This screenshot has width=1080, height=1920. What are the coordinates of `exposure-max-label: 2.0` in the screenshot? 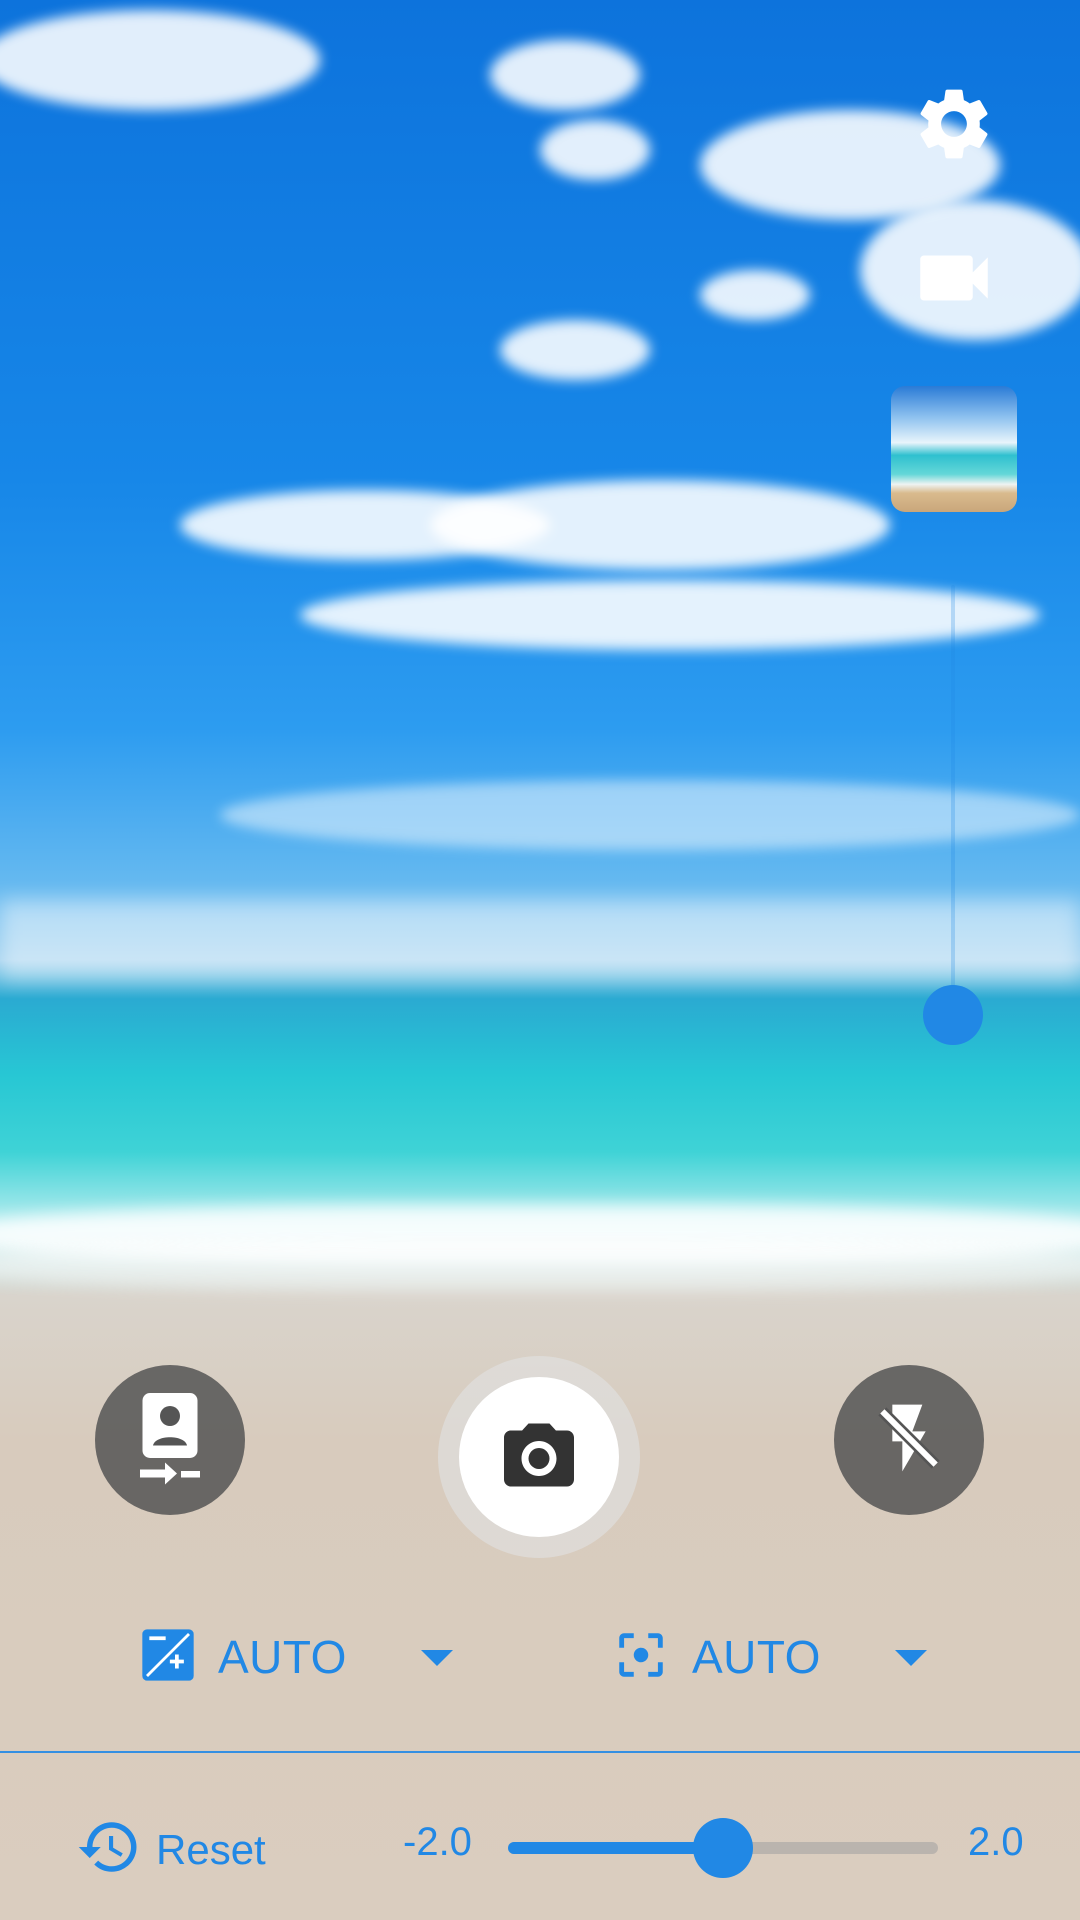 It's located at (996, 1842).